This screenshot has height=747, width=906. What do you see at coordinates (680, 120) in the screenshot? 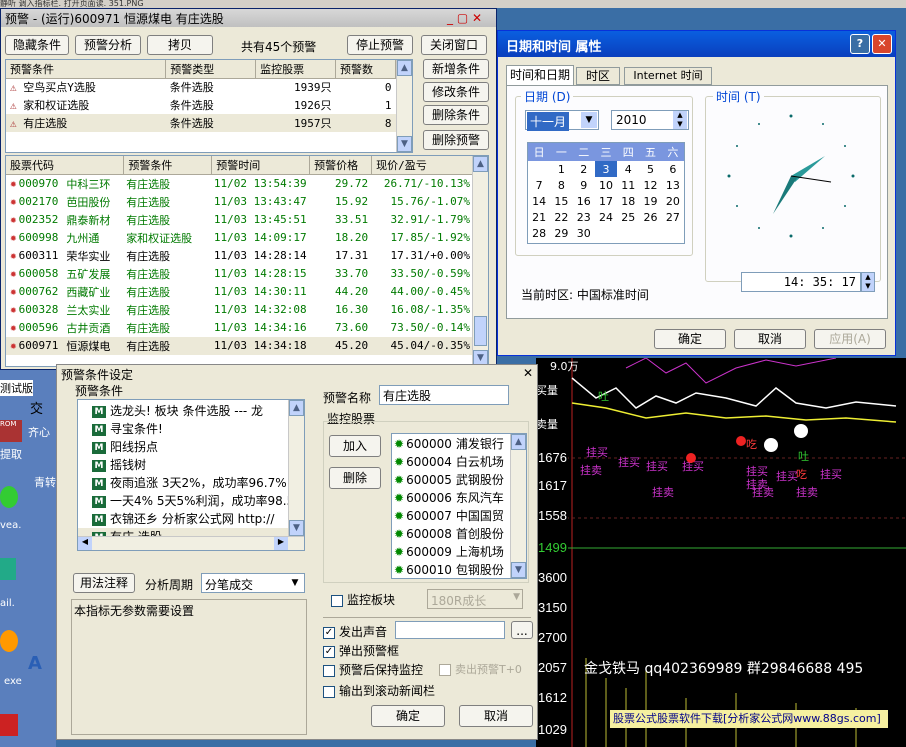
I see `spinner-icon: ▲ ▼` at bounding box center [680, 120].